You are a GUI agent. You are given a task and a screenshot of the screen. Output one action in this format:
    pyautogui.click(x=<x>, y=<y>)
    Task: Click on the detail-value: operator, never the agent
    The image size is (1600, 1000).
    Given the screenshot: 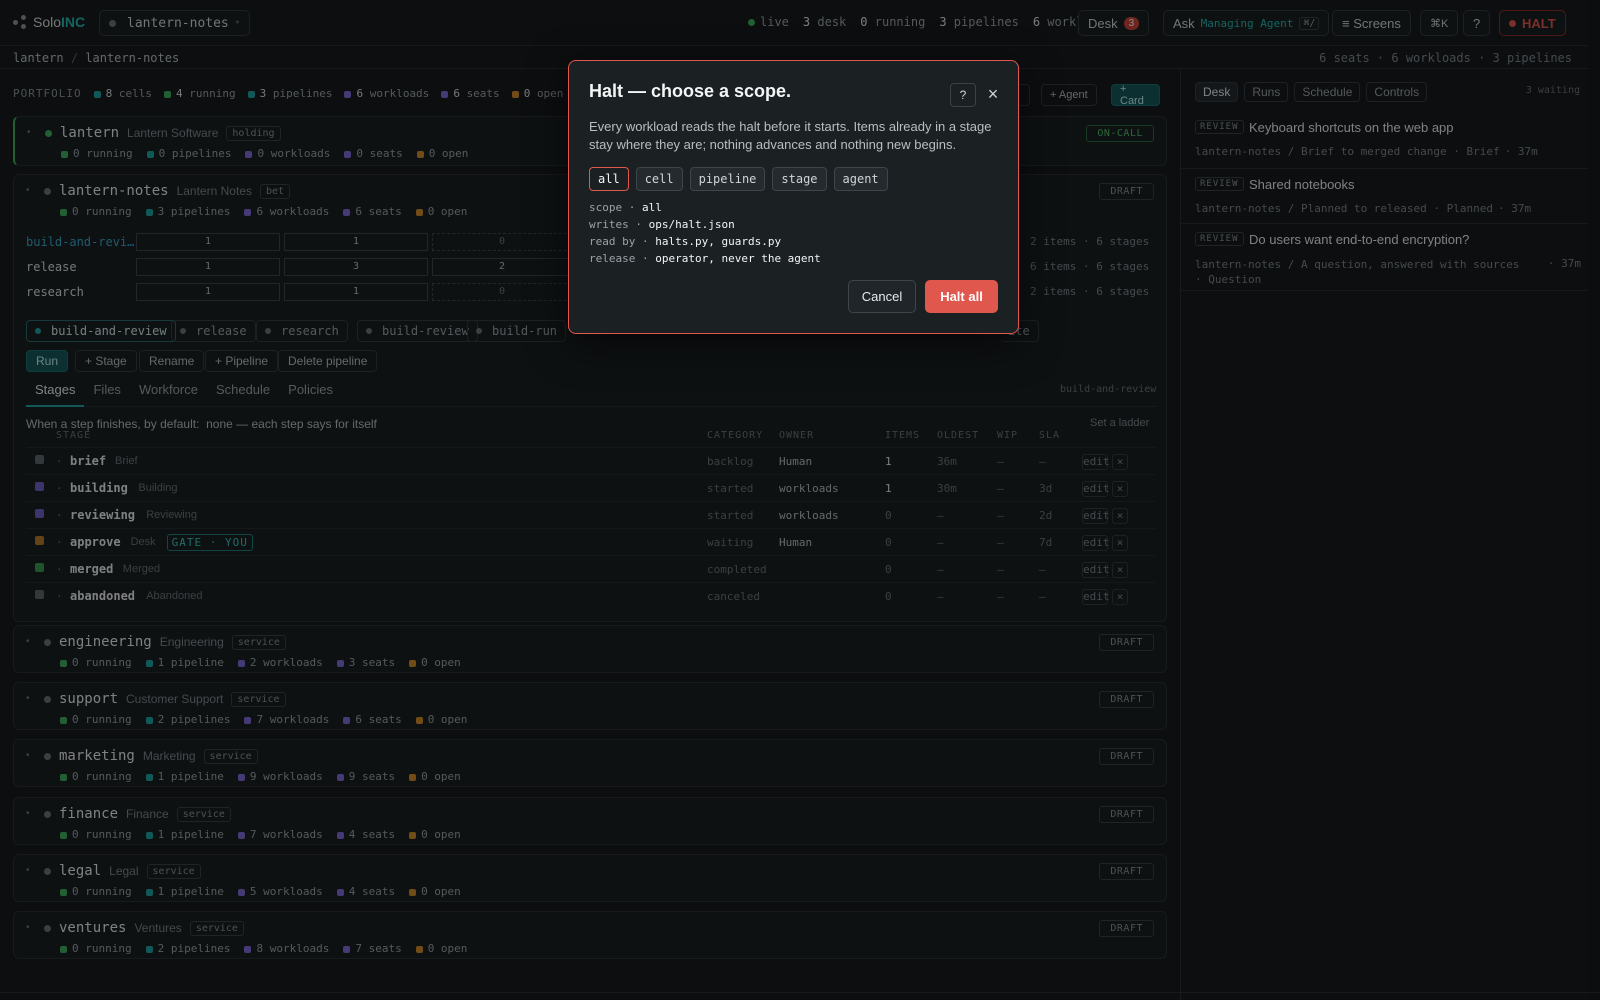 What is the action you would take?
    pyautogui.click(x=738, y=258)
    